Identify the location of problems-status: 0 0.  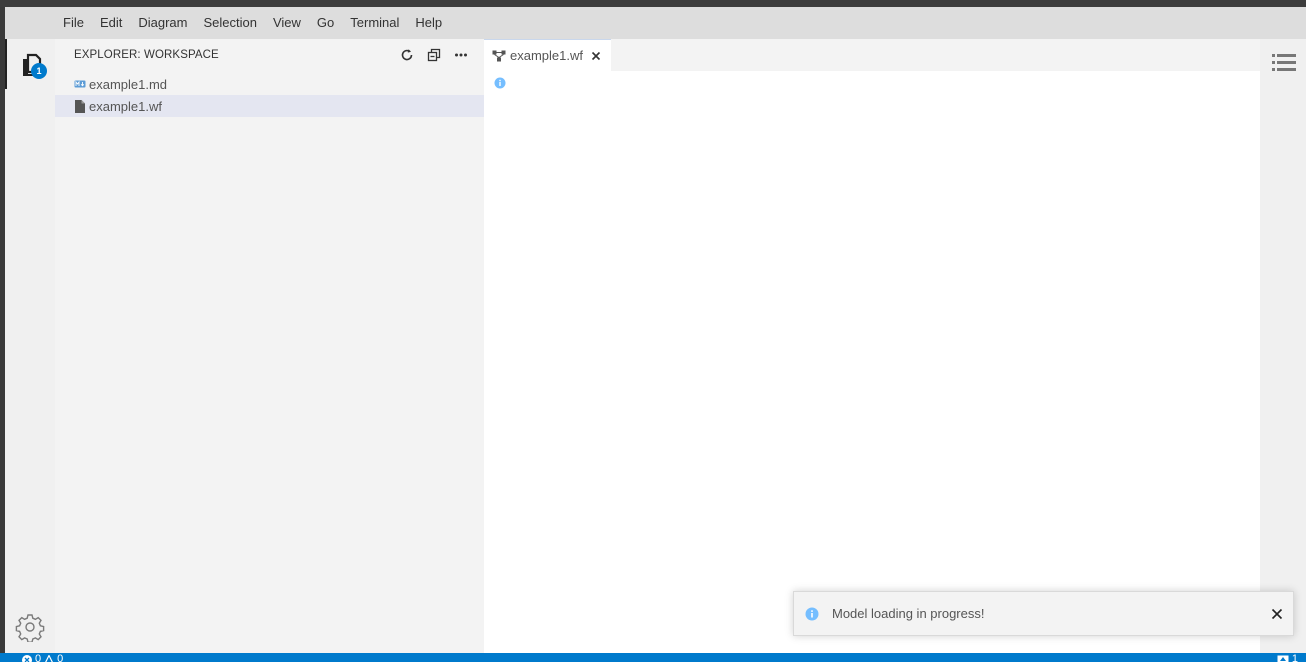
(42, 658).